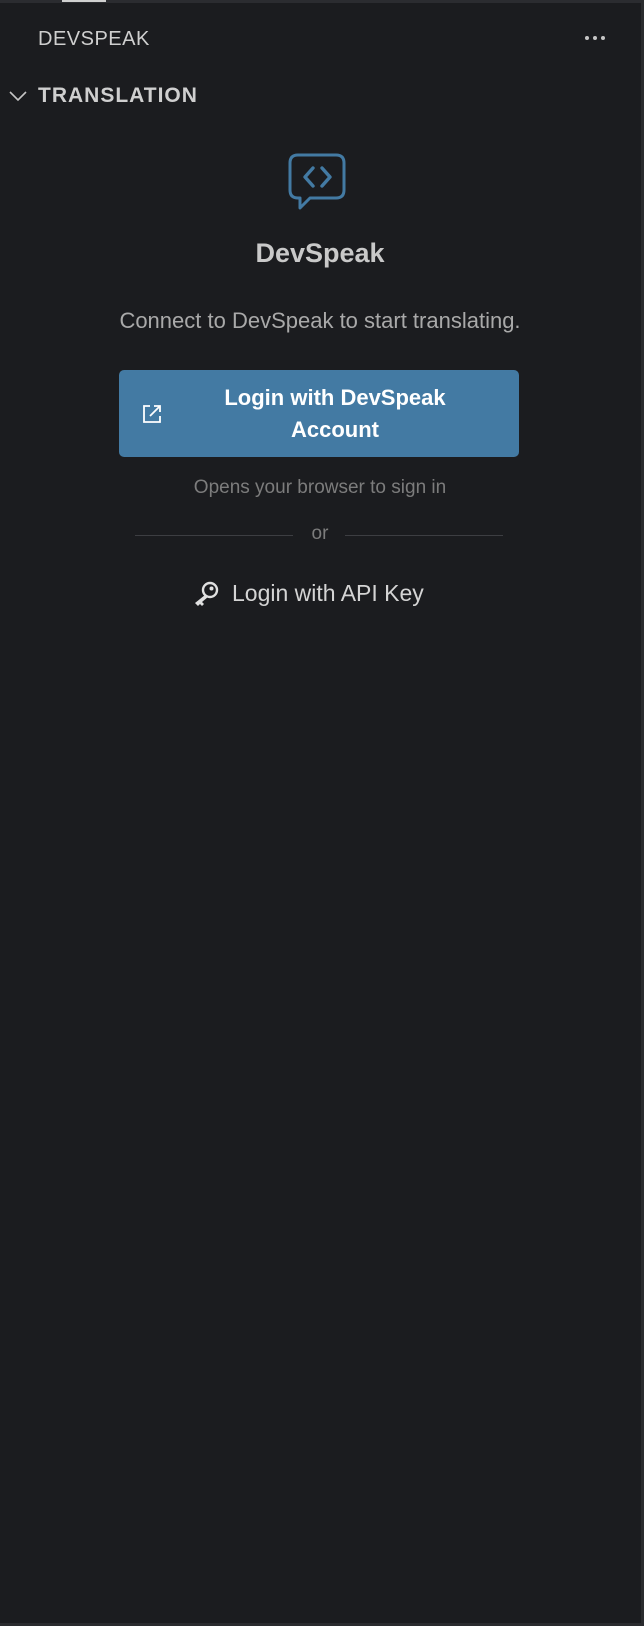  Describe the element at coordinates (322, 96) in the screenshot. I see `section-header-translation: TRANSLATION` at that location.